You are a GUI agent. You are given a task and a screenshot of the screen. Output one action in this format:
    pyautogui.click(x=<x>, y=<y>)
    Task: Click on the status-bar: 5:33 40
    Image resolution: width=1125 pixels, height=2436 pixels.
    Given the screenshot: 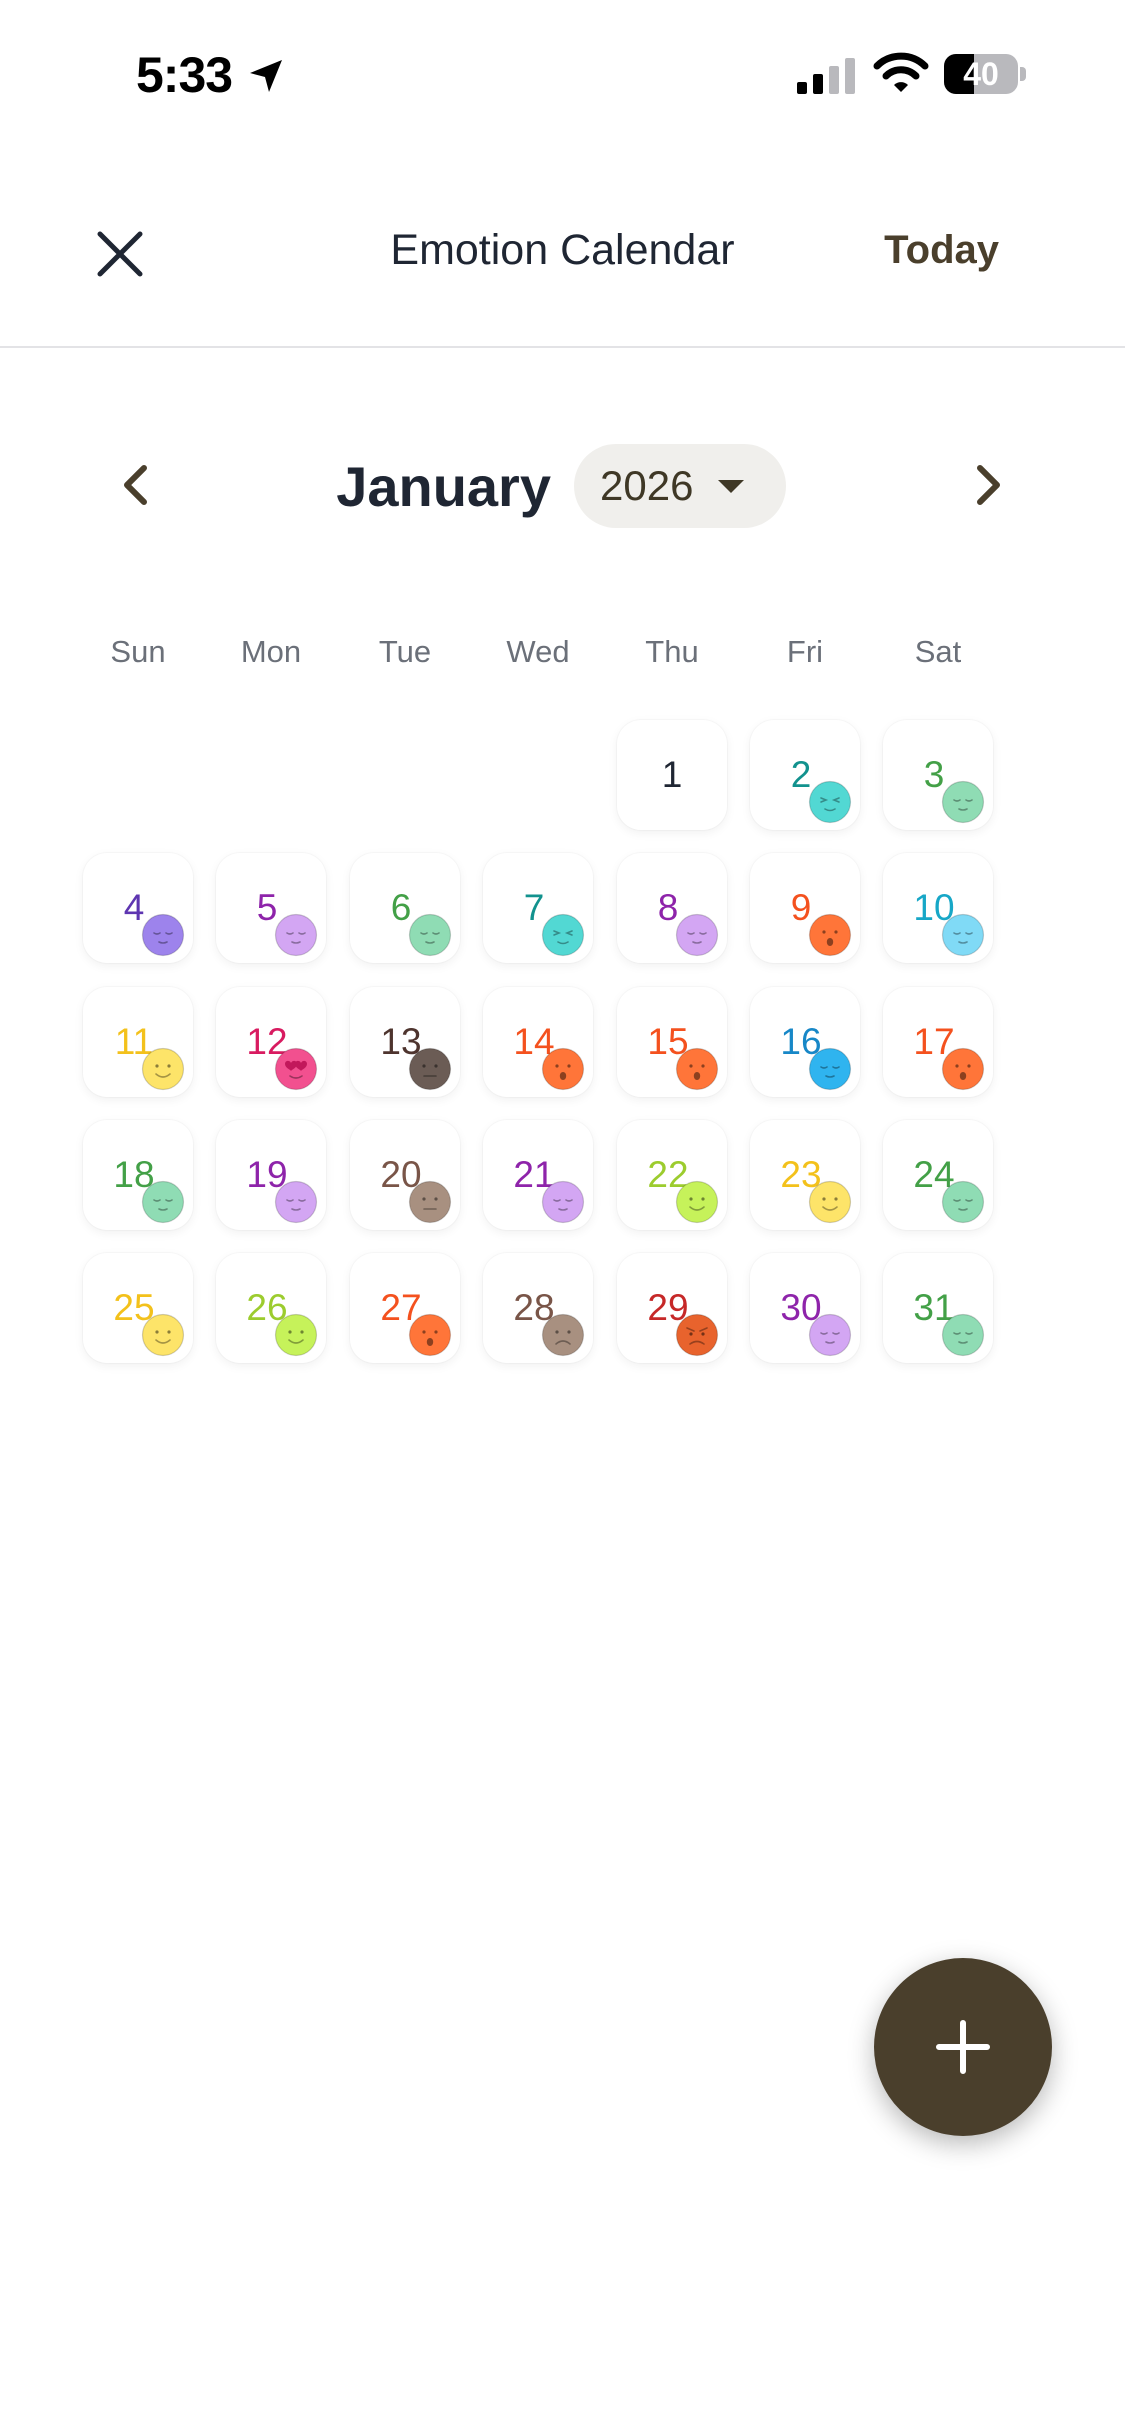 What is the action you would take?
    pyautogui.click(x=562, y=75)
    